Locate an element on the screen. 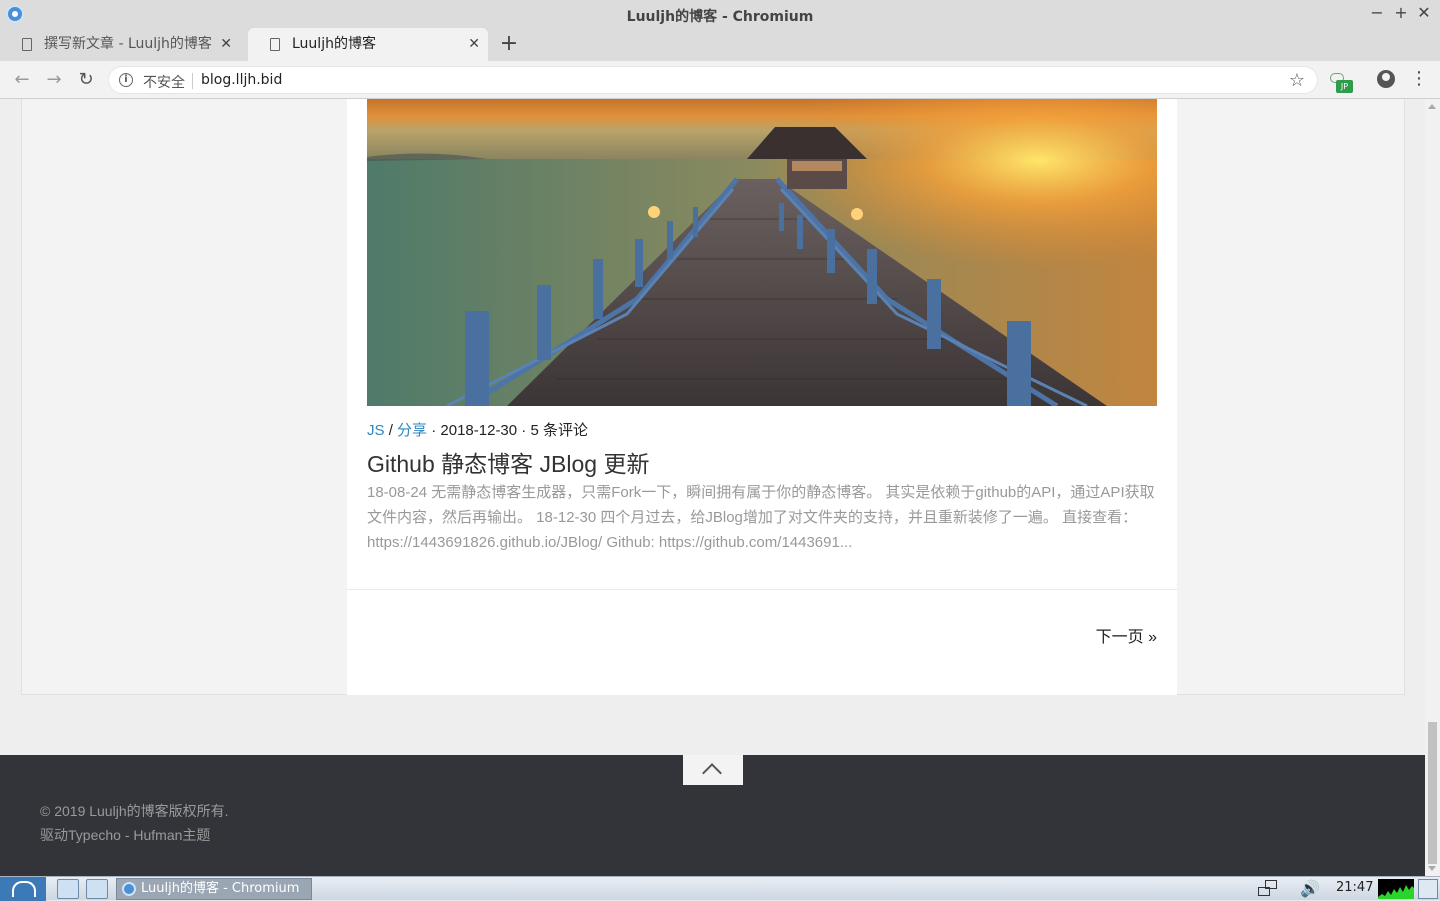 The height and width of the screenshot is (901, 1440). minimize-button: − is located at coordinates (1377, 13).